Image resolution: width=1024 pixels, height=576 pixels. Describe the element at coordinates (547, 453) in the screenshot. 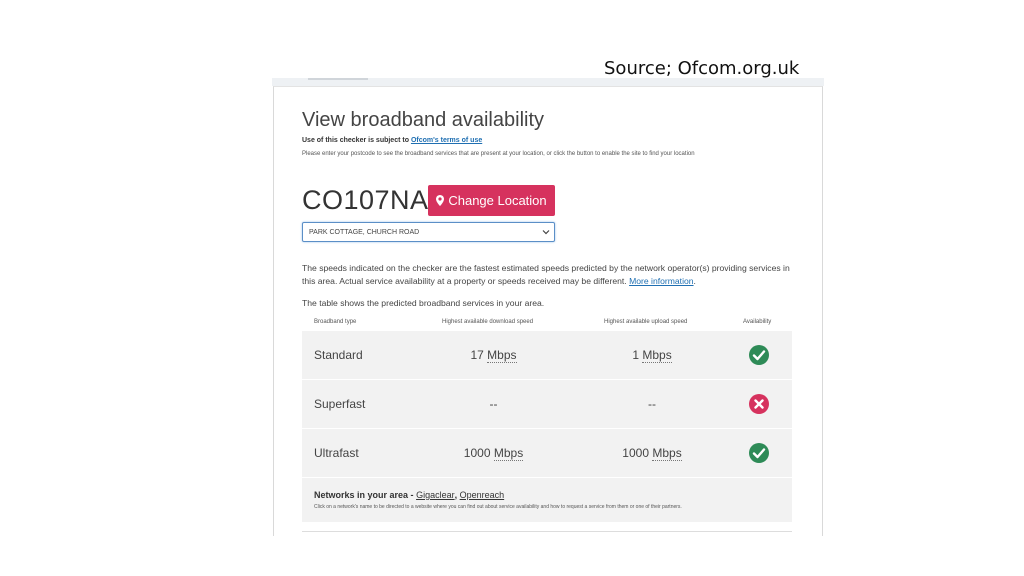

I see `table-row: Ultrafast 1000 Mbps 1000 Mbps` at that location.